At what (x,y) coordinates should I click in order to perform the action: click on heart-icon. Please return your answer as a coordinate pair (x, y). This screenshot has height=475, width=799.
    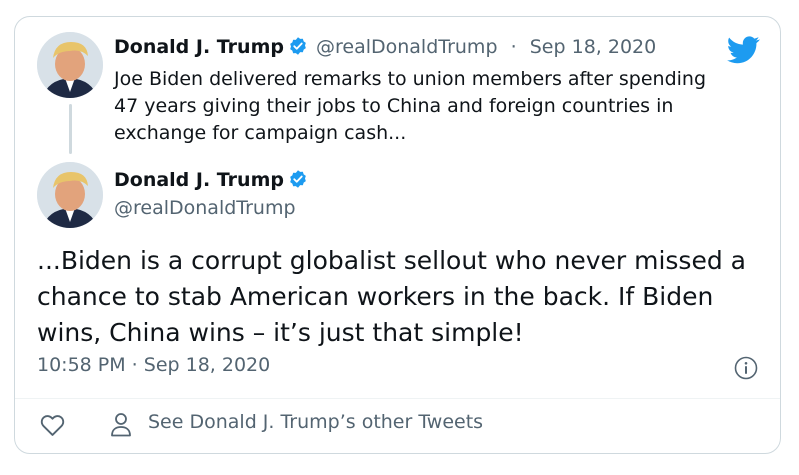
    Looking at the image, I should click on (52, 427).